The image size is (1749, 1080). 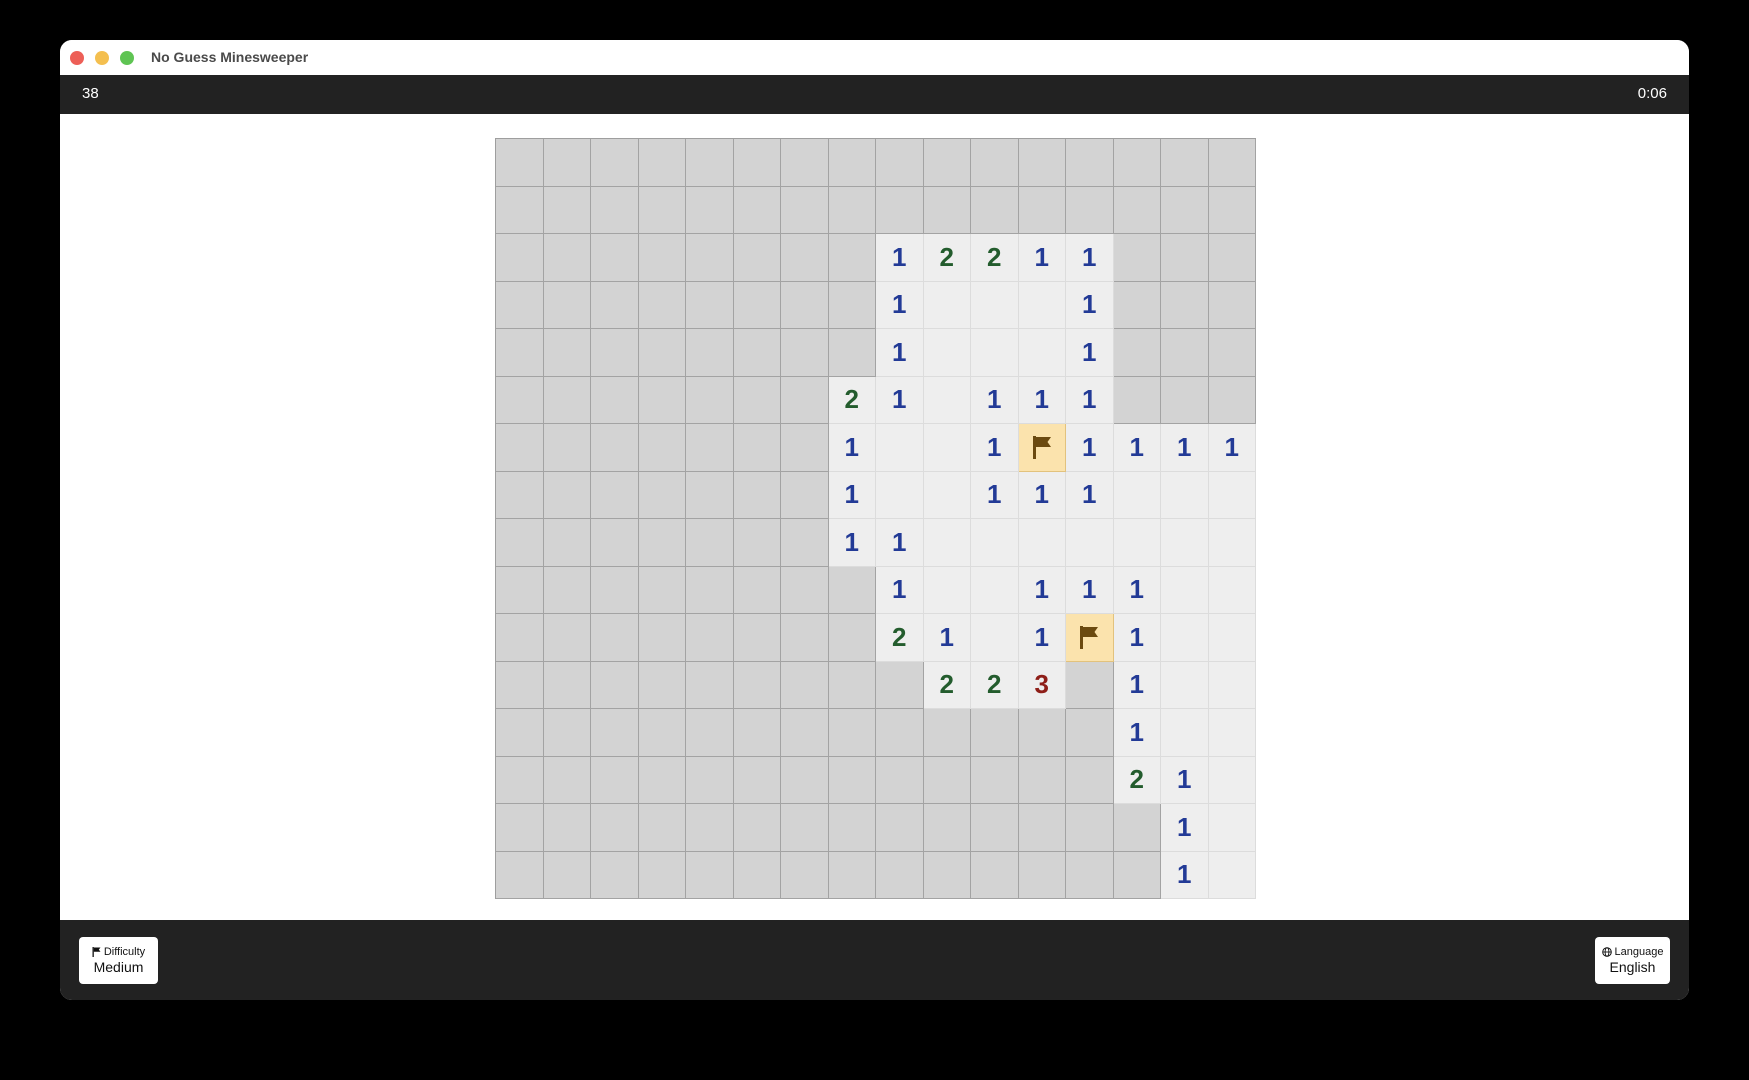 I want to click on minimize-window-button, so click(x=102, y=58).